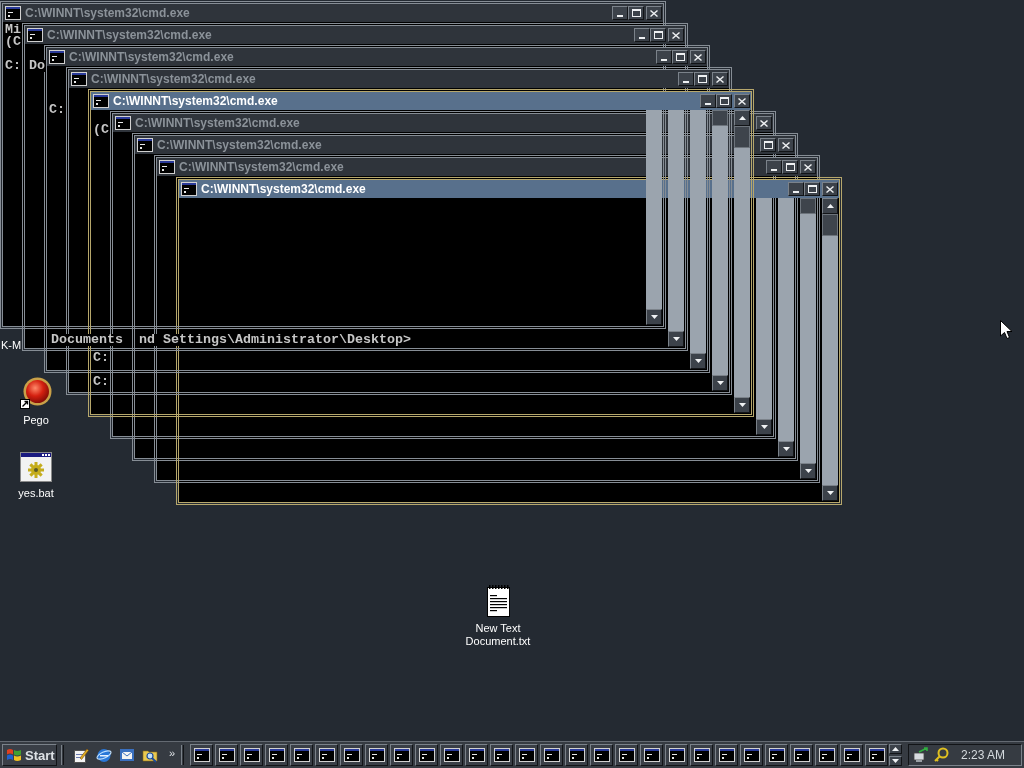  Describe the element at coordinates (127, 755) in the screenshot. I see `envelope-icon` at that location.